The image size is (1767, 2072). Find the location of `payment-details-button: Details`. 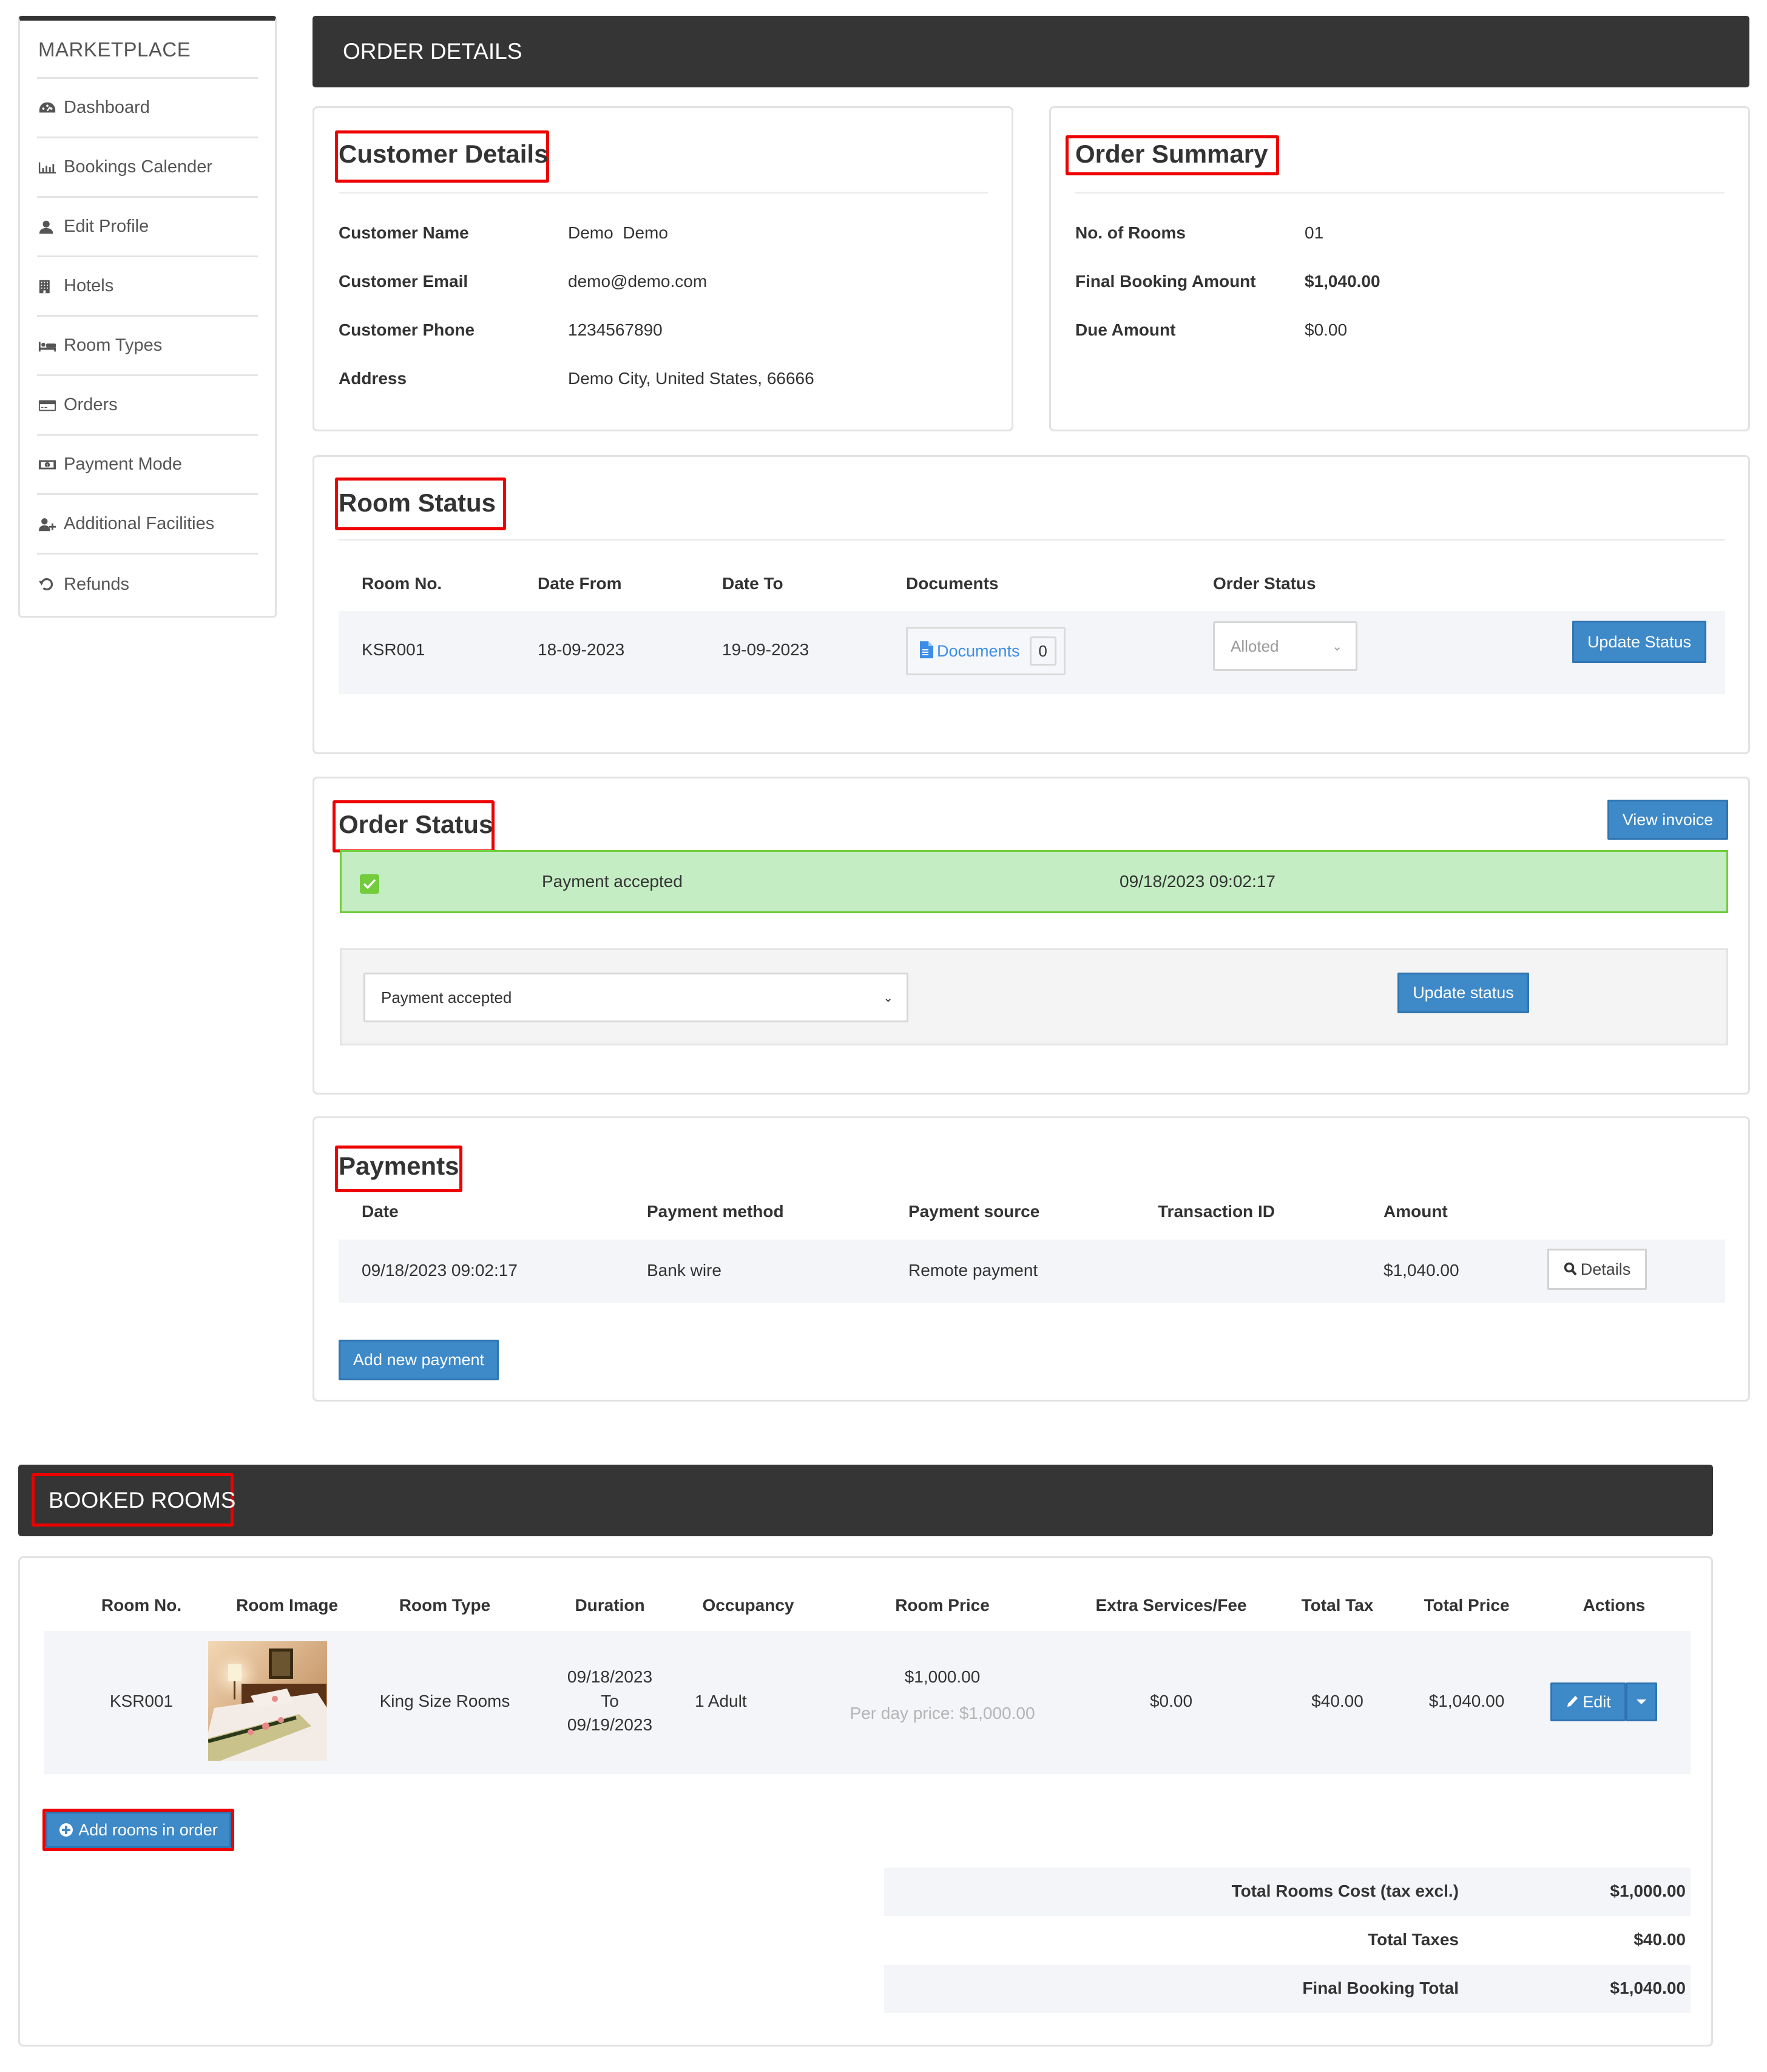

payment-details-button: Details is located at coordinates (1597, 1269).